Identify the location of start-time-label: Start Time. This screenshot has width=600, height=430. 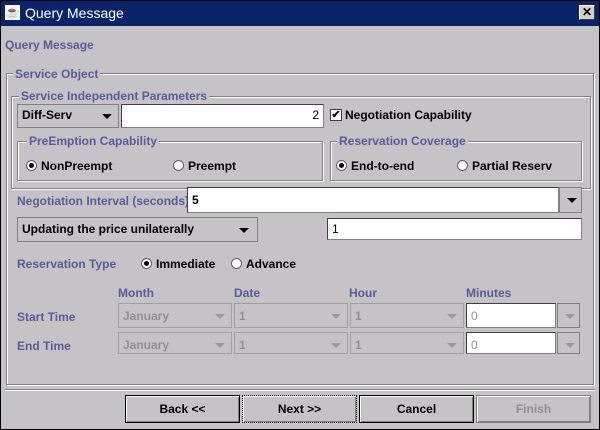
(46, 317).